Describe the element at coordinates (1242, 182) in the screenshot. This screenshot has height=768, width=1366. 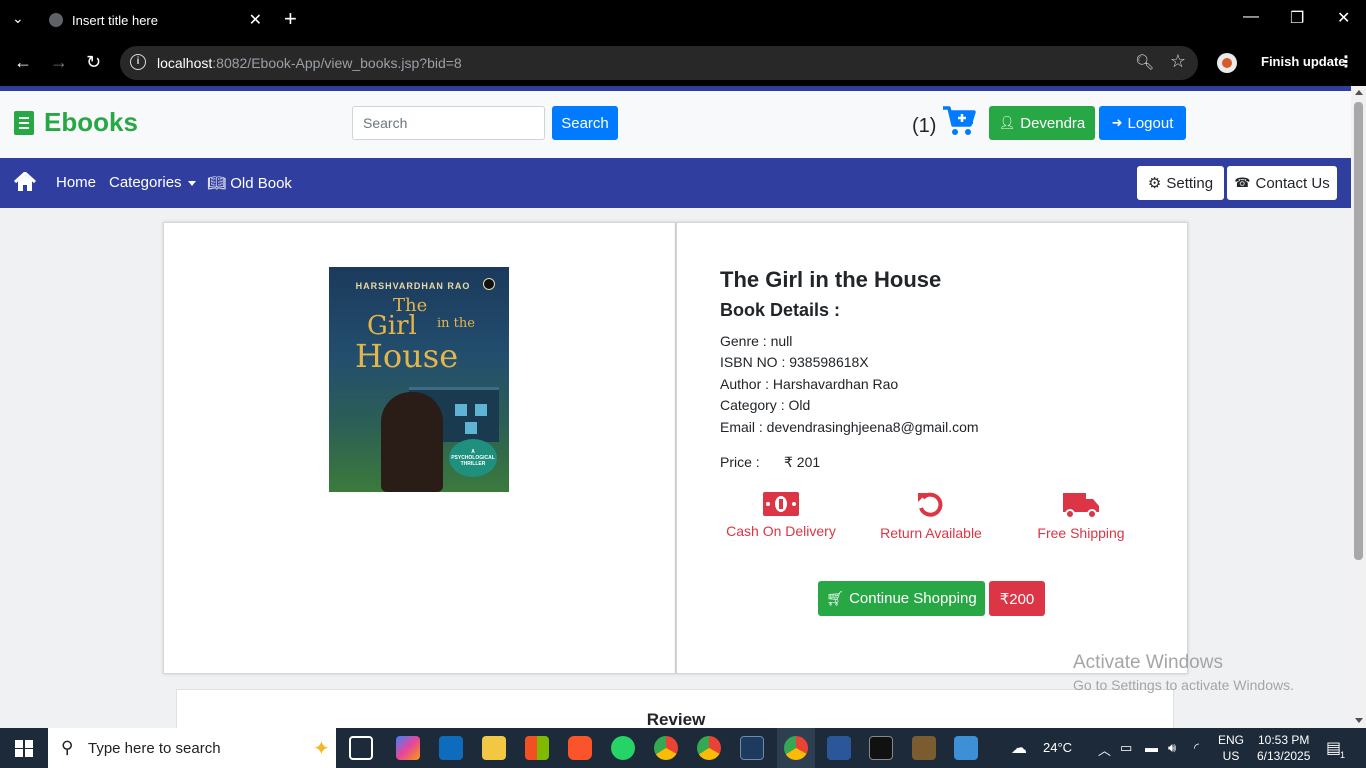
I see `phone-icon: ☎` at that location.